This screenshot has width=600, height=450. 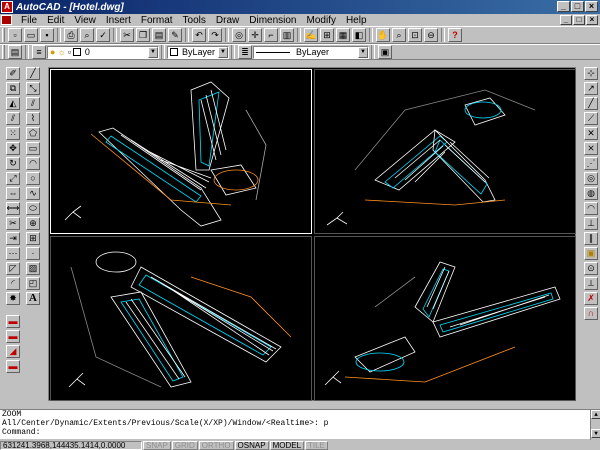 I want to click on doc-restore-button: □, so click(x=579, y=20).